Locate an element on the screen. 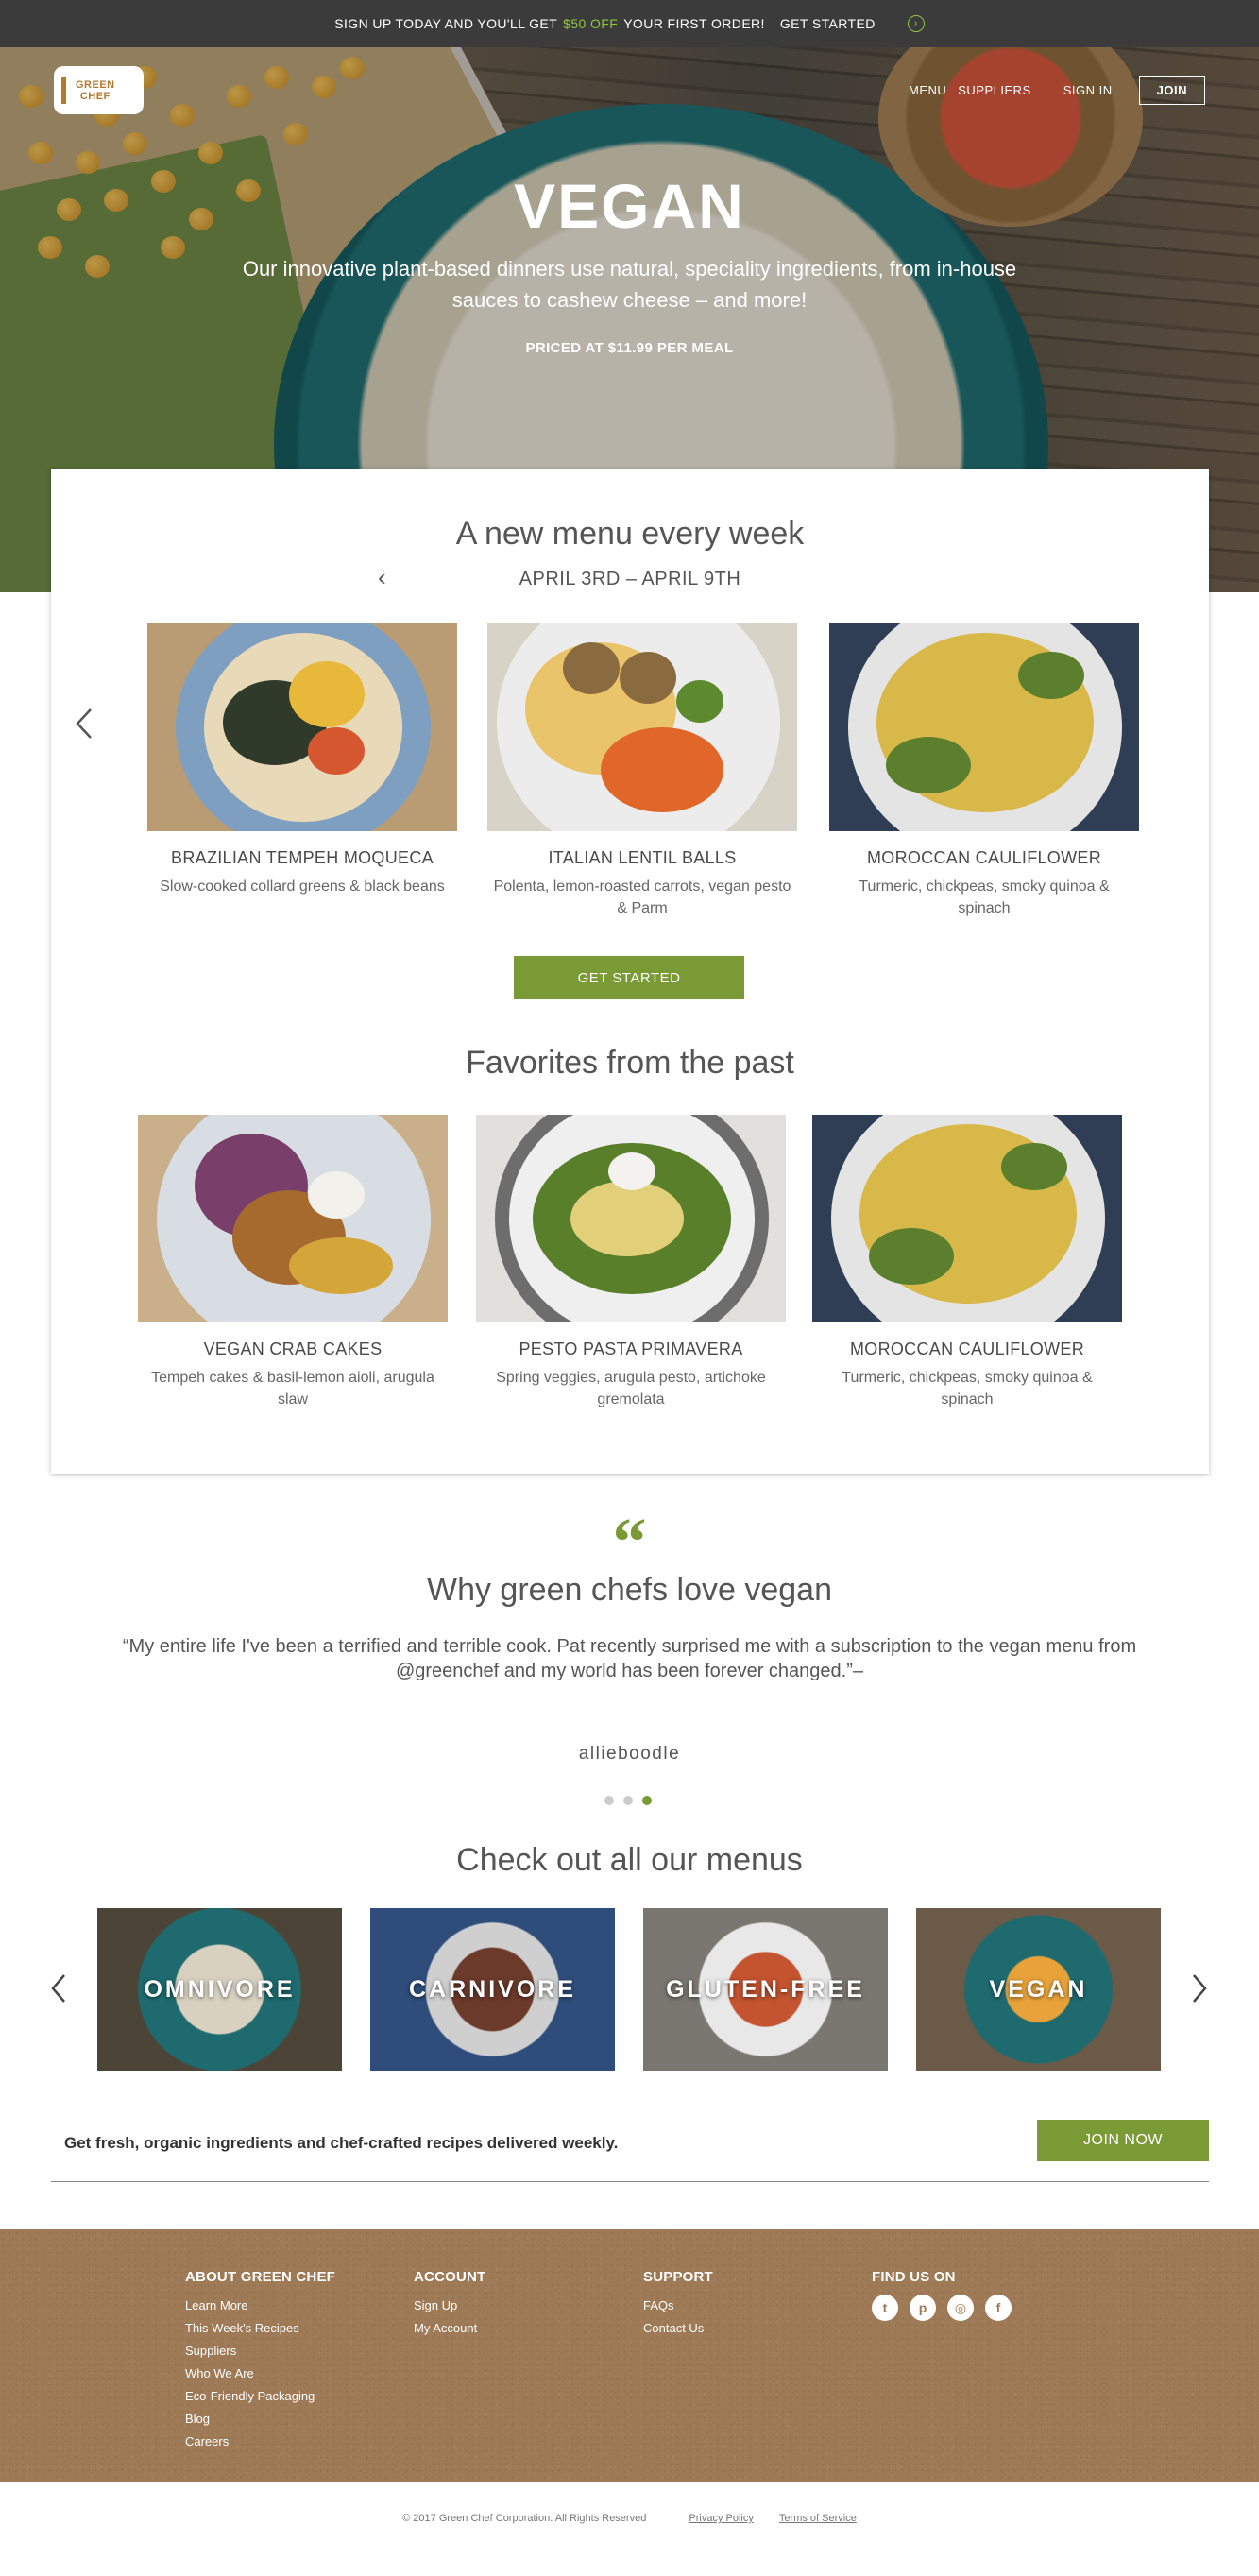 The height and width of the screenshot is (2576, 1259). join-now-button: JOIN NOW is located at coordinates (1123, 2140).